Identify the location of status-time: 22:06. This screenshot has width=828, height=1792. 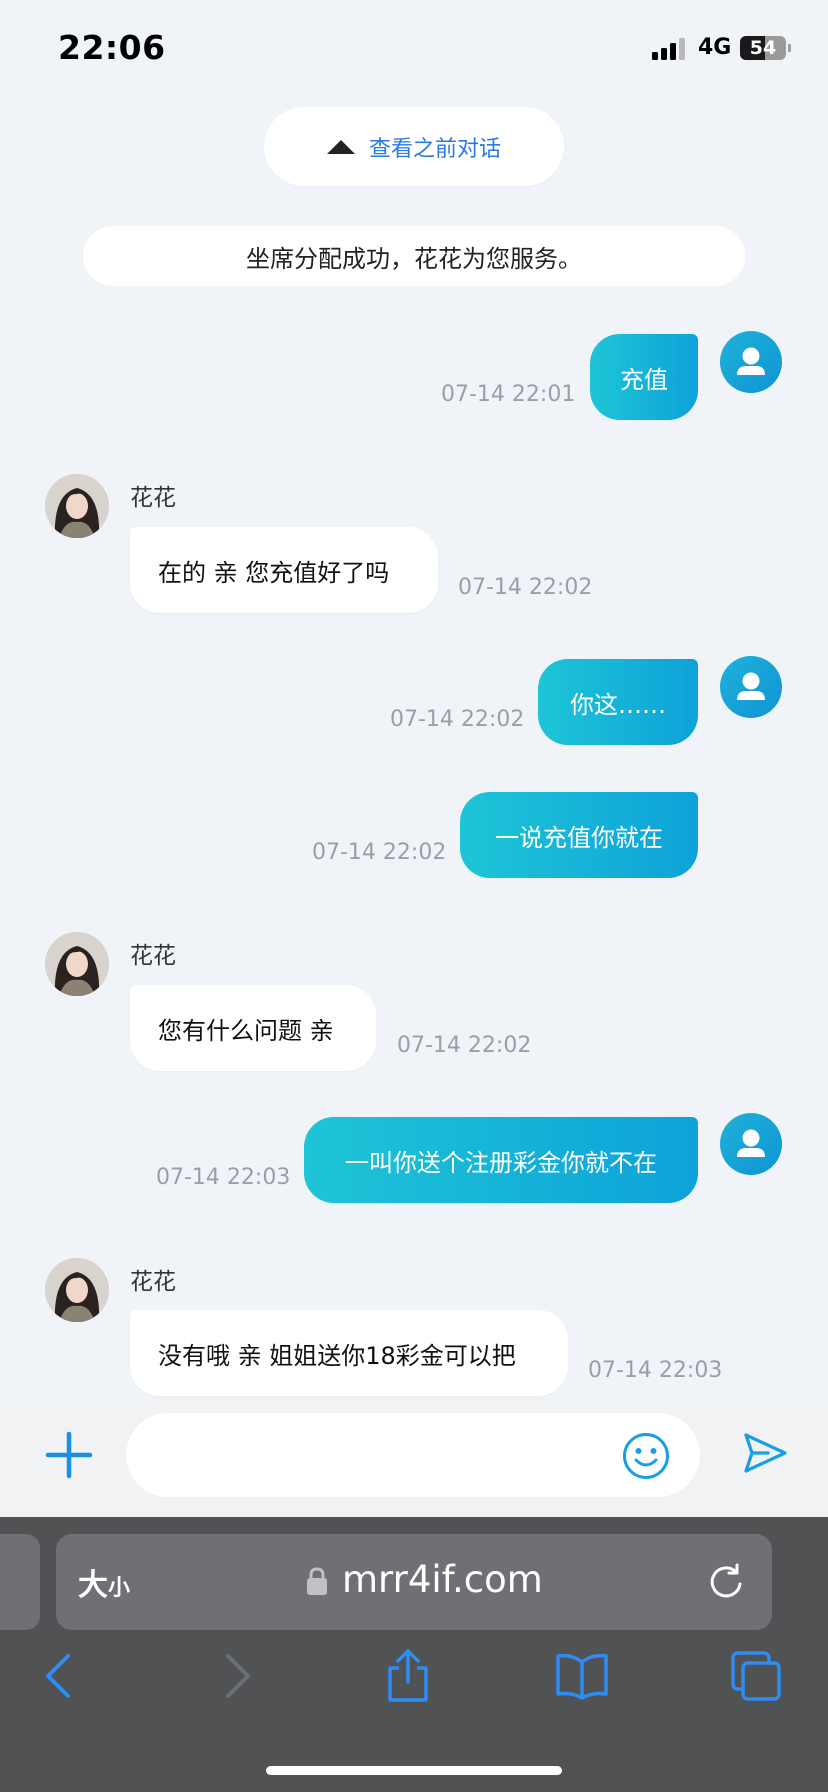
(112, 47).